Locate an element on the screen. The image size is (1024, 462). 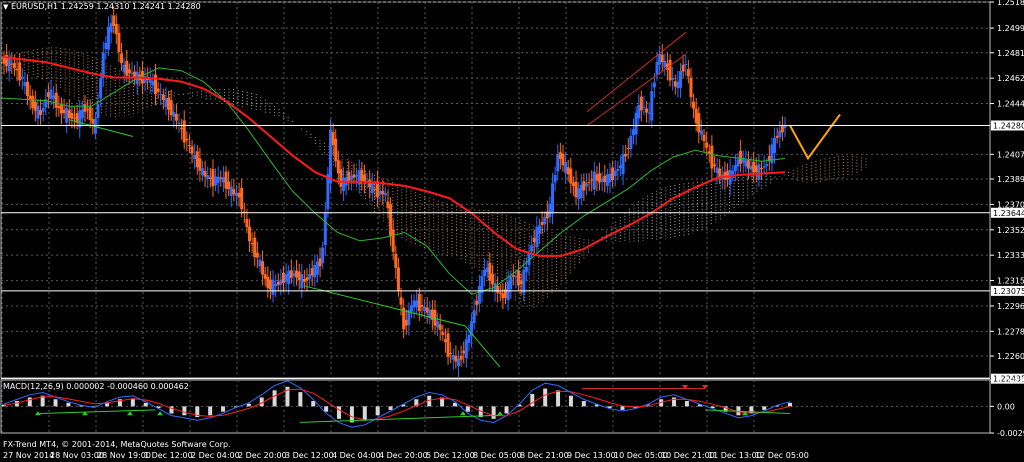
trendline-green is located at coordinates (482, 346).